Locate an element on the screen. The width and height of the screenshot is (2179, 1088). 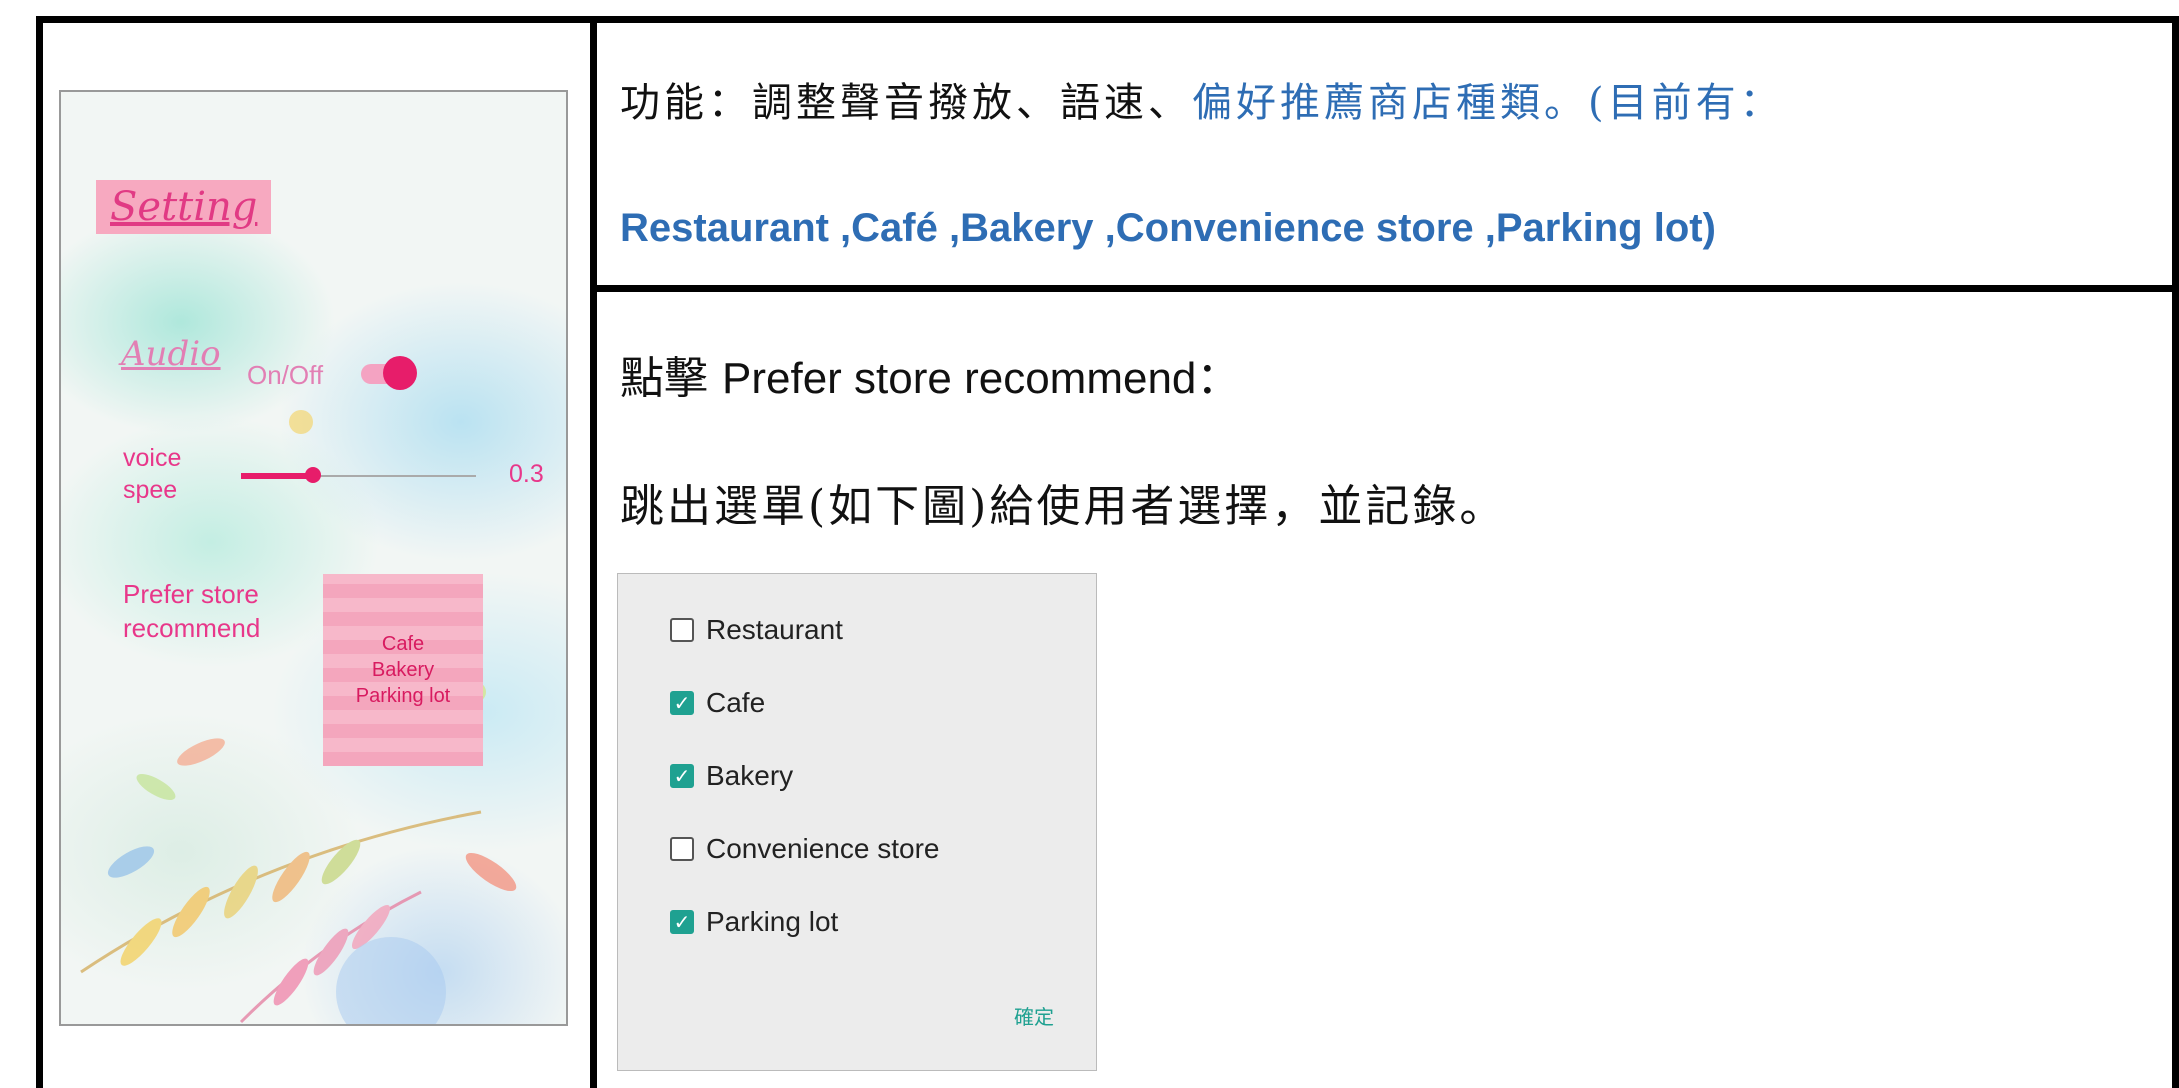
voice-speed-value: 0.3 is located at coordinates (526, 474).